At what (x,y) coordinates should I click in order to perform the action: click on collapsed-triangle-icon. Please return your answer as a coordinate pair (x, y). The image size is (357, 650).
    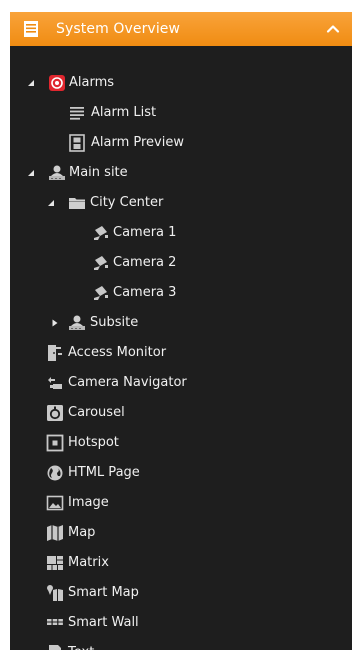
    Looking at the image, I should click on (55, 323).